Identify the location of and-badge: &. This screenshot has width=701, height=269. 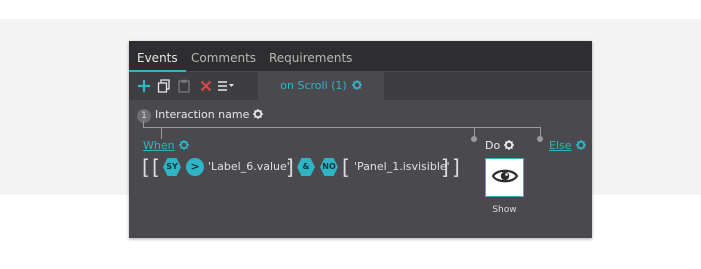
(306, 167).